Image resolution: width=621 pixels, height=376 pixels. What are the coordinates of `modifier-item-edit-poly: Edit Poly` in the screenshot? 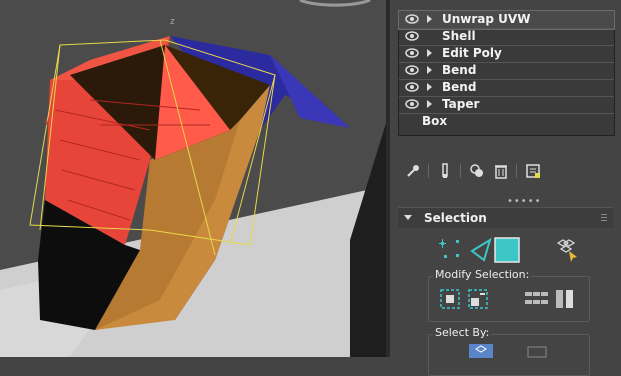 It's located at (506, 54).